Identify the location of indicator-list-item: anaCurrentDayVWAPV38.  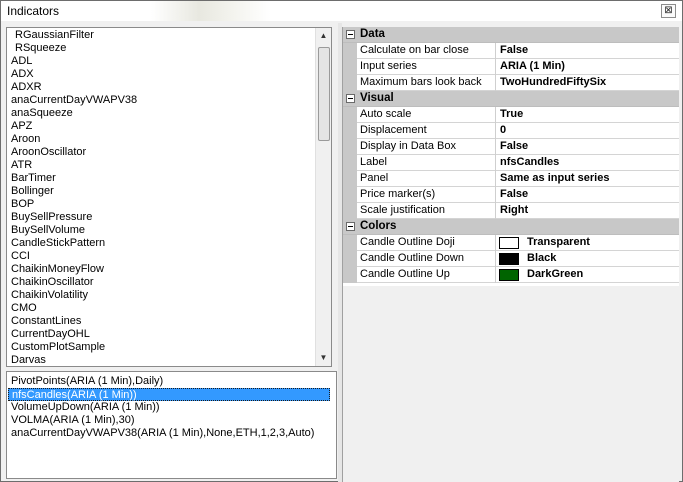
(162, 100).